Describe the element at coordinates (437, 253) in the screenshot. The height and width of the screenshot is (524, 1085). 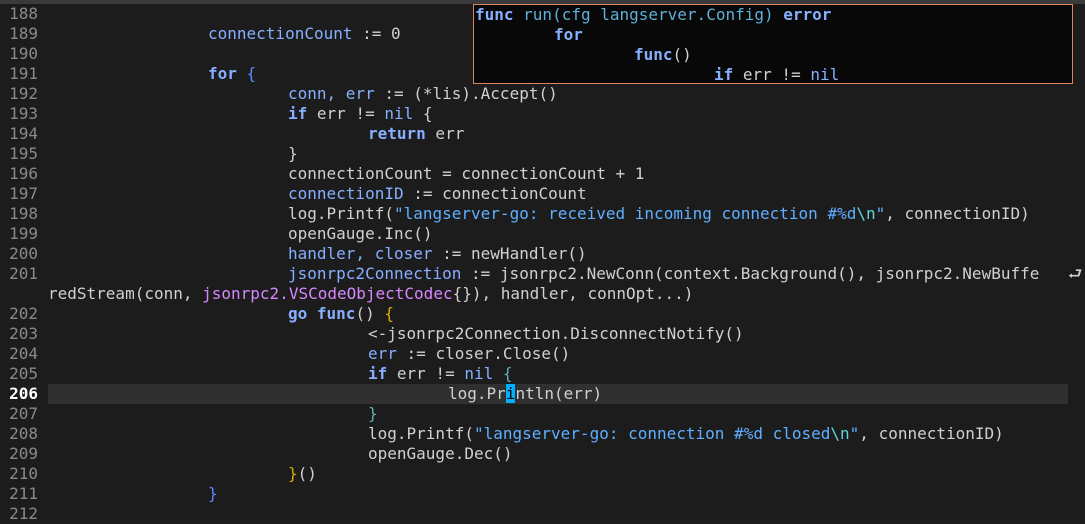
I see `code-text: handler, closer := newHandler()` at that location.